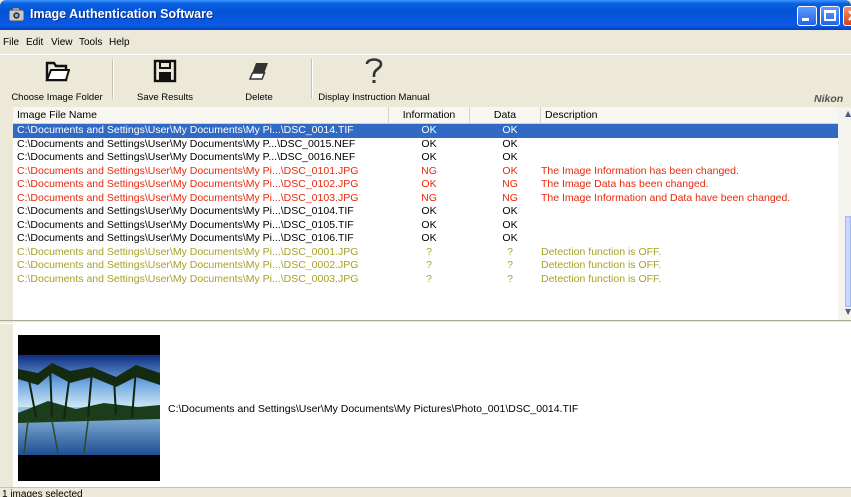 The width and height of the screenshot is (851, 497). What do you see at coordinates (640, 170) in the screenshot?
I see `description-cell: The Image Information has been changed.` at bounding box center [640, 170].